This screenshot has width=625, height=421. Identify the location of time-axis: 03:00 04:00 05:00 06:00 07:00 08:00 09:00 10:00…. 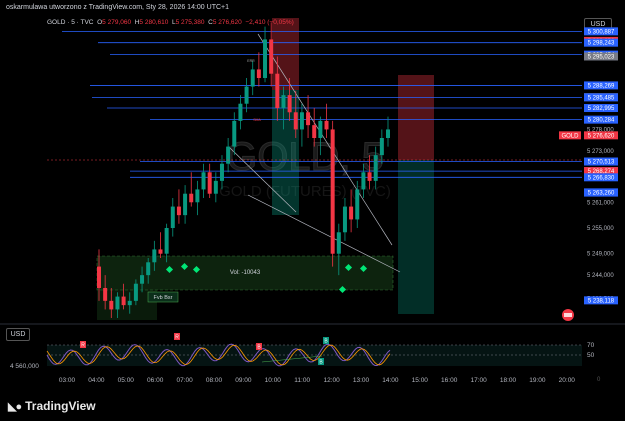
(317, 380).